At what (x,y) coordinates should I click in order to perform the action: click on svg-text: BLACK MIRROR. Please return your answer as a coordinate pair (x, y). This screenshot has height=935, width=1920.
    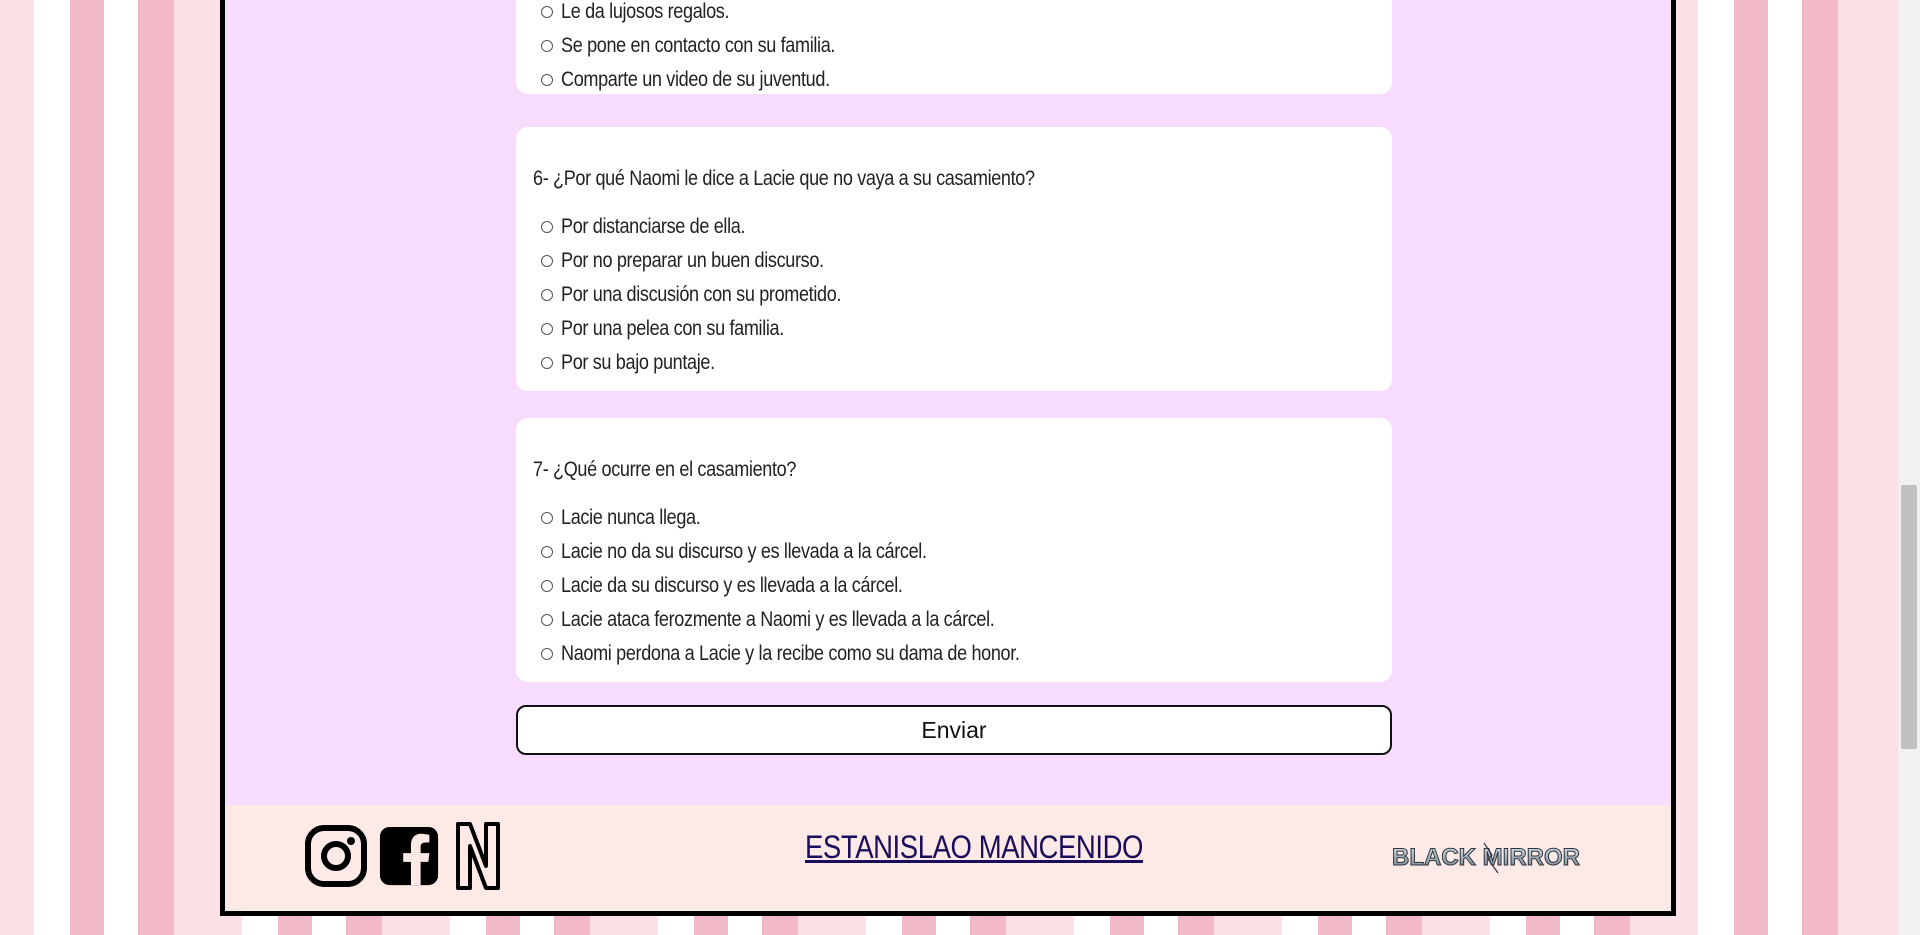
    Looking at the image, I should click on (1486, 857).